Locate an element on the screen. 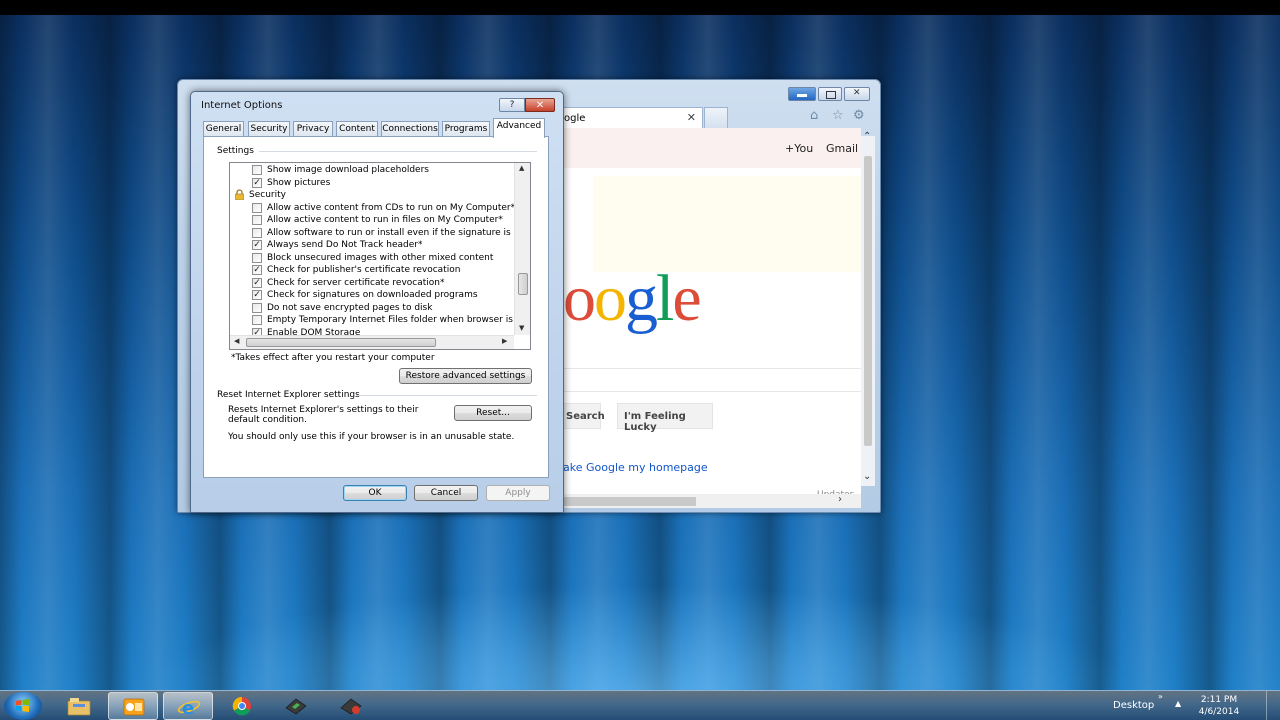  list-item: Do not save encrypted pages to disk is located at coordinates (373, 308).